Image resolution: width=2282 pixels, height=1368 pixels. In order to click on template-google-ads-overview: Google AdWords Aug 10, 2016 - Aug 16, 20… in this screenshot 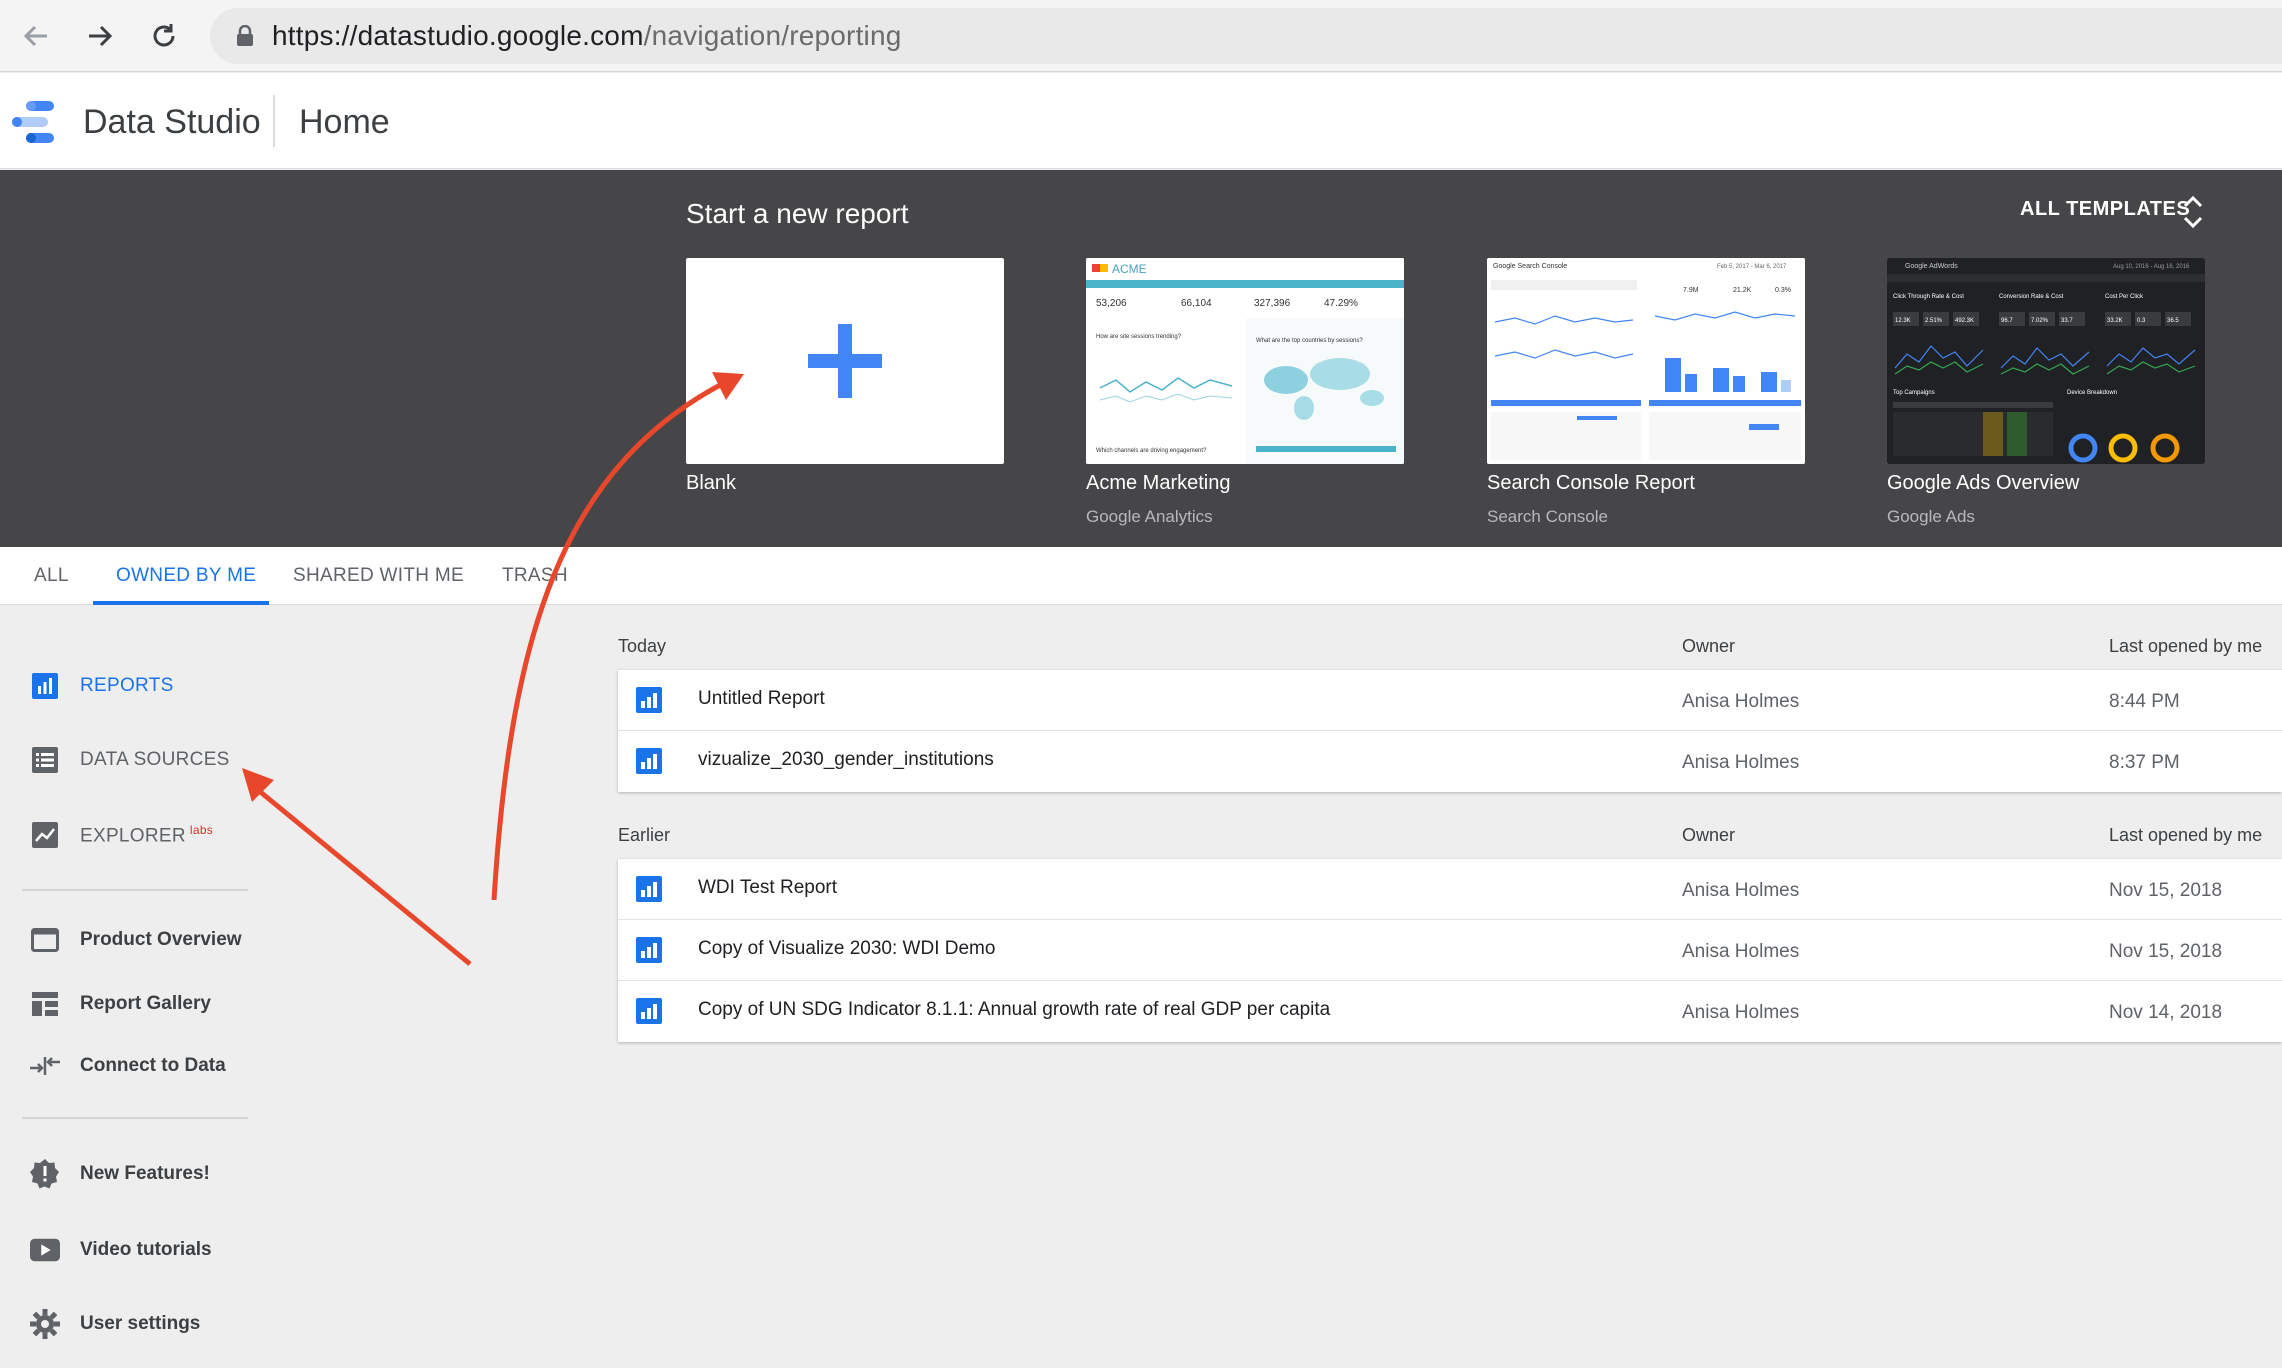, I will do `click(2046, 392)`.